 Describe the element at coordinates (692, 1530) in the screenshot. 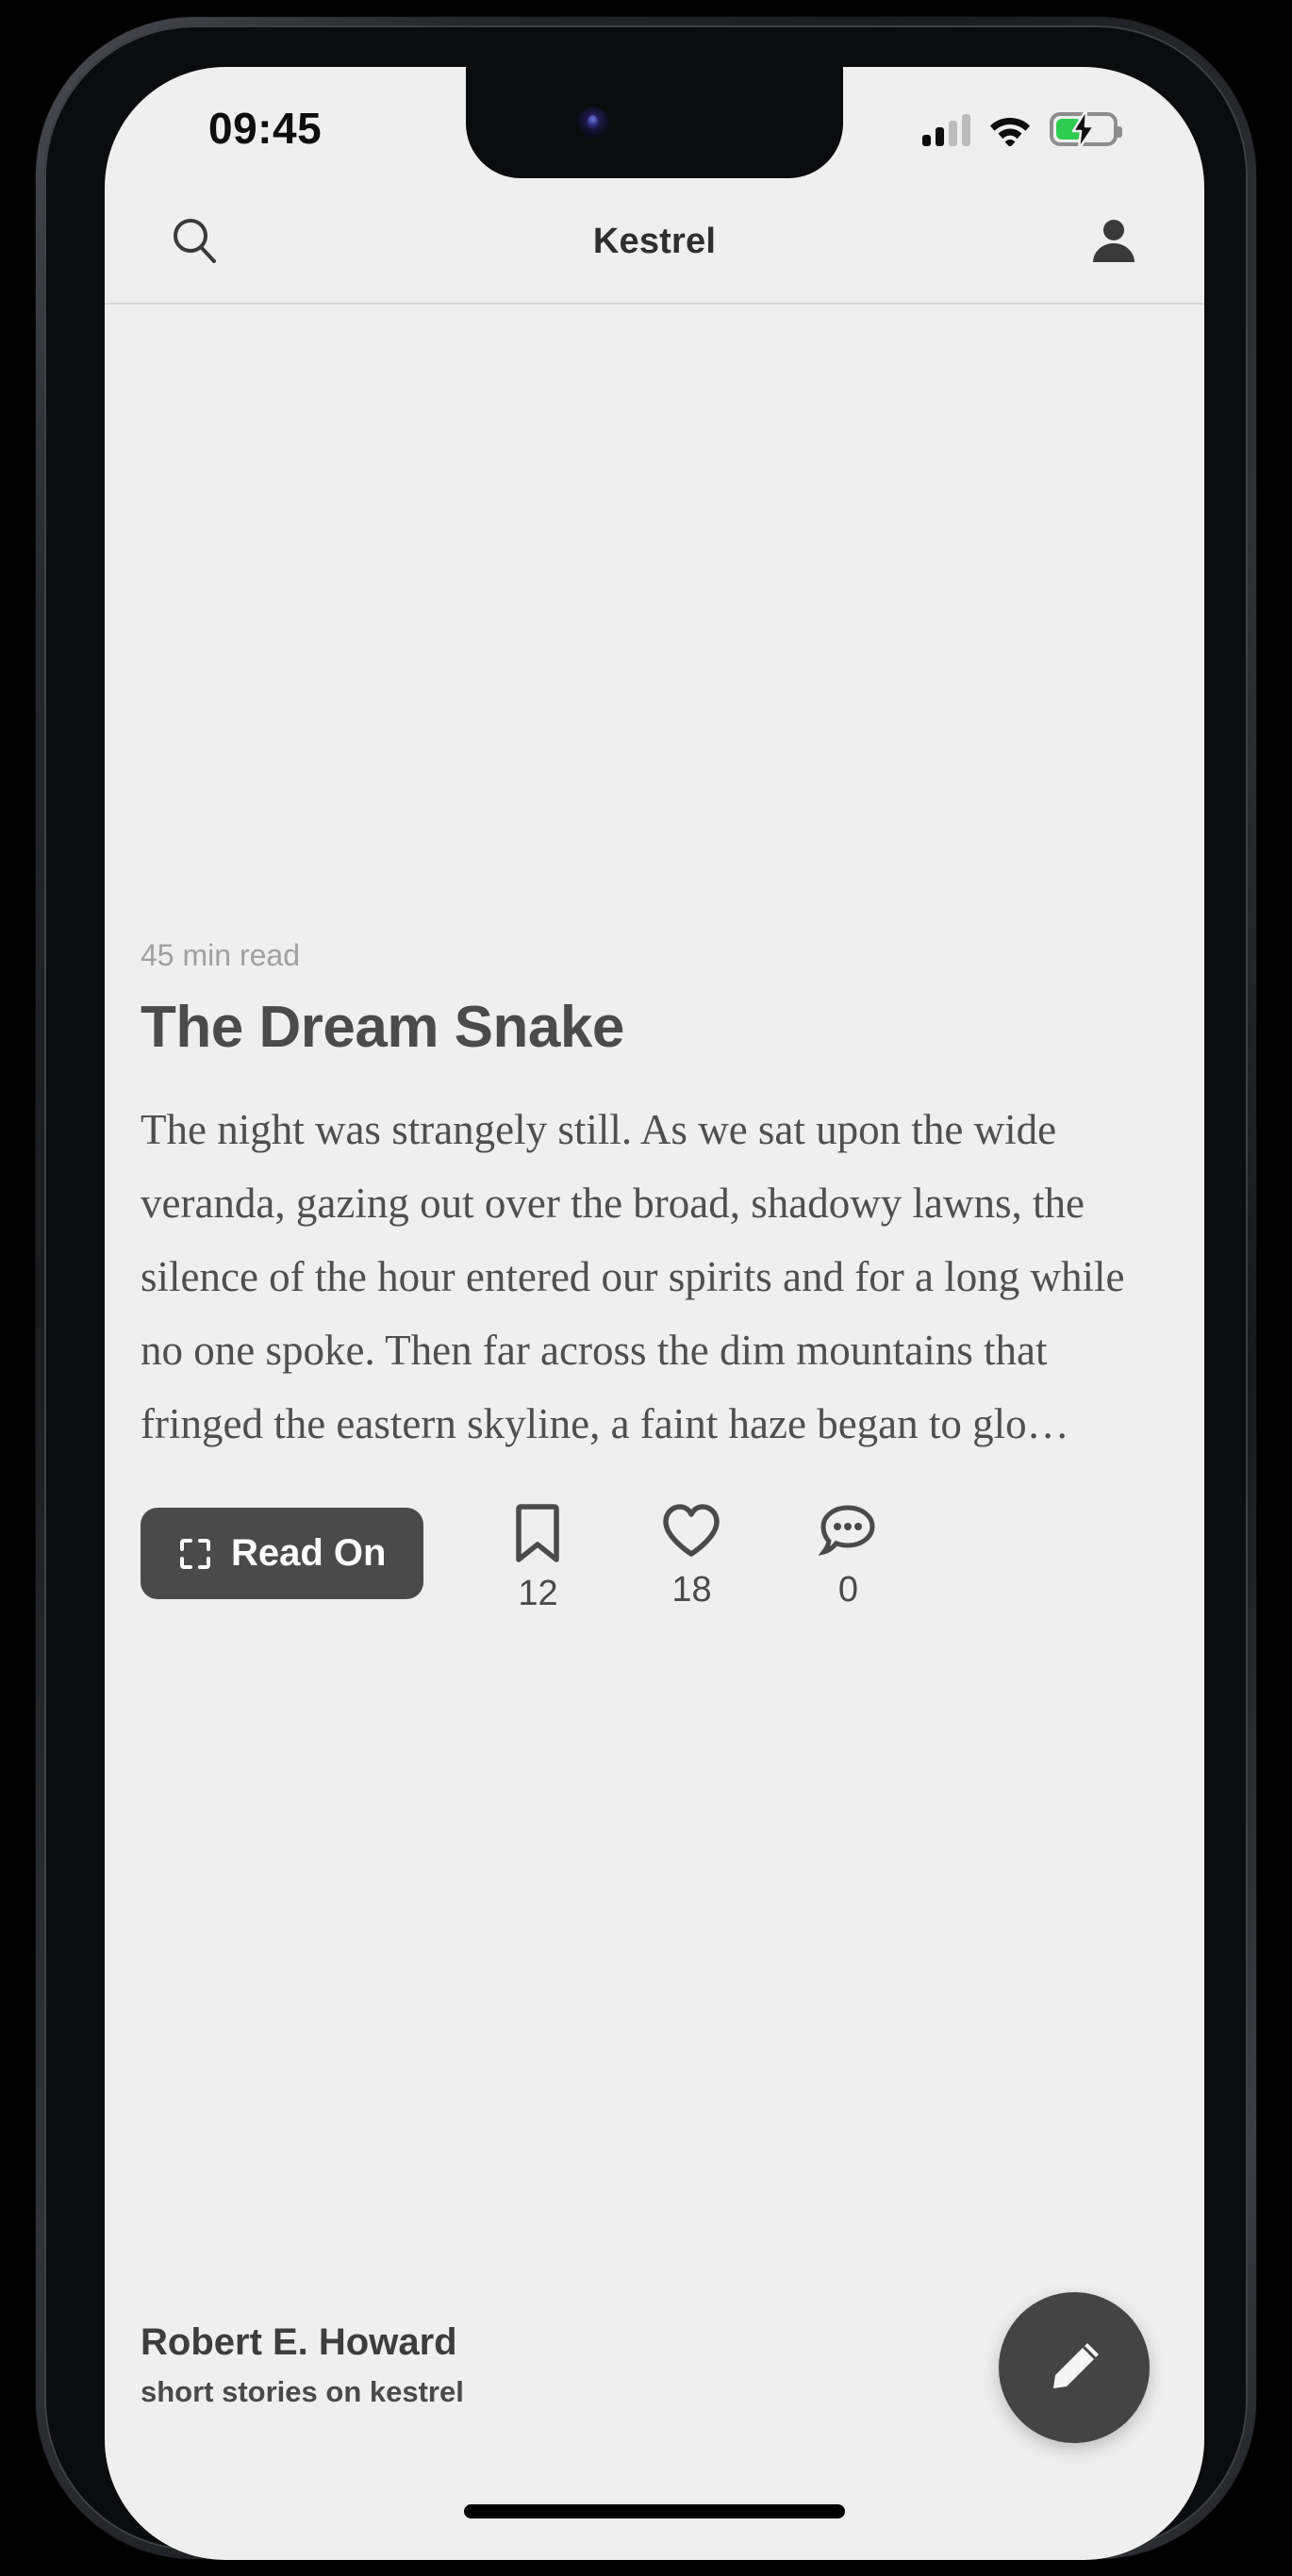

I see `heart-icon` at that location.